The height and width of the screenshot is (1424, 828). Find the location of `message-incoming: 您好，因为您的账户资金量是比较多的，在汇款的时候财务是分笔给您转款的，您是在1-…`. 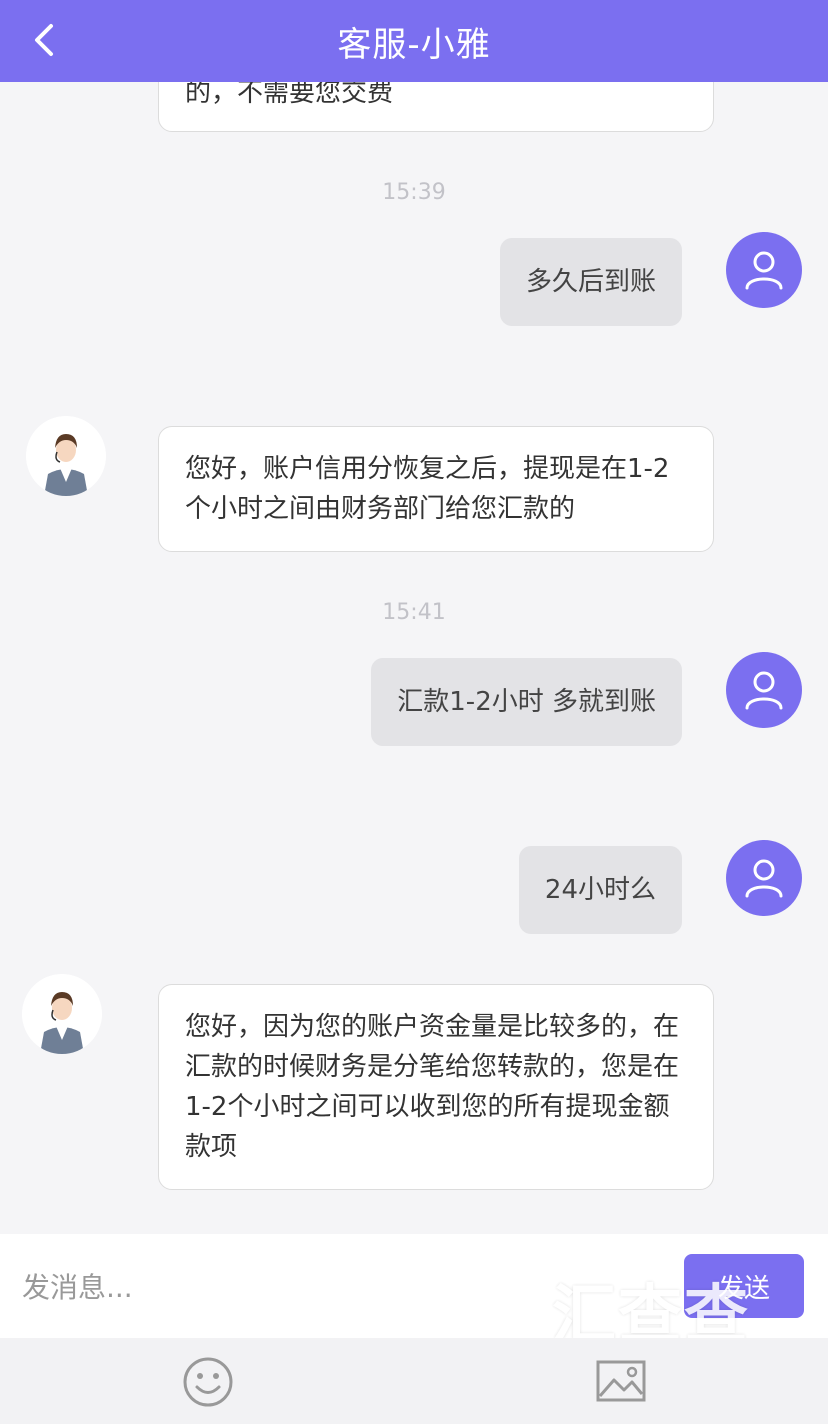

message-incoming: 您好，因为您的账户资金量是比较多的，在汇款的时候财务是分笔给您转款的，您是在1-… is located at coordinates (436, 1087).